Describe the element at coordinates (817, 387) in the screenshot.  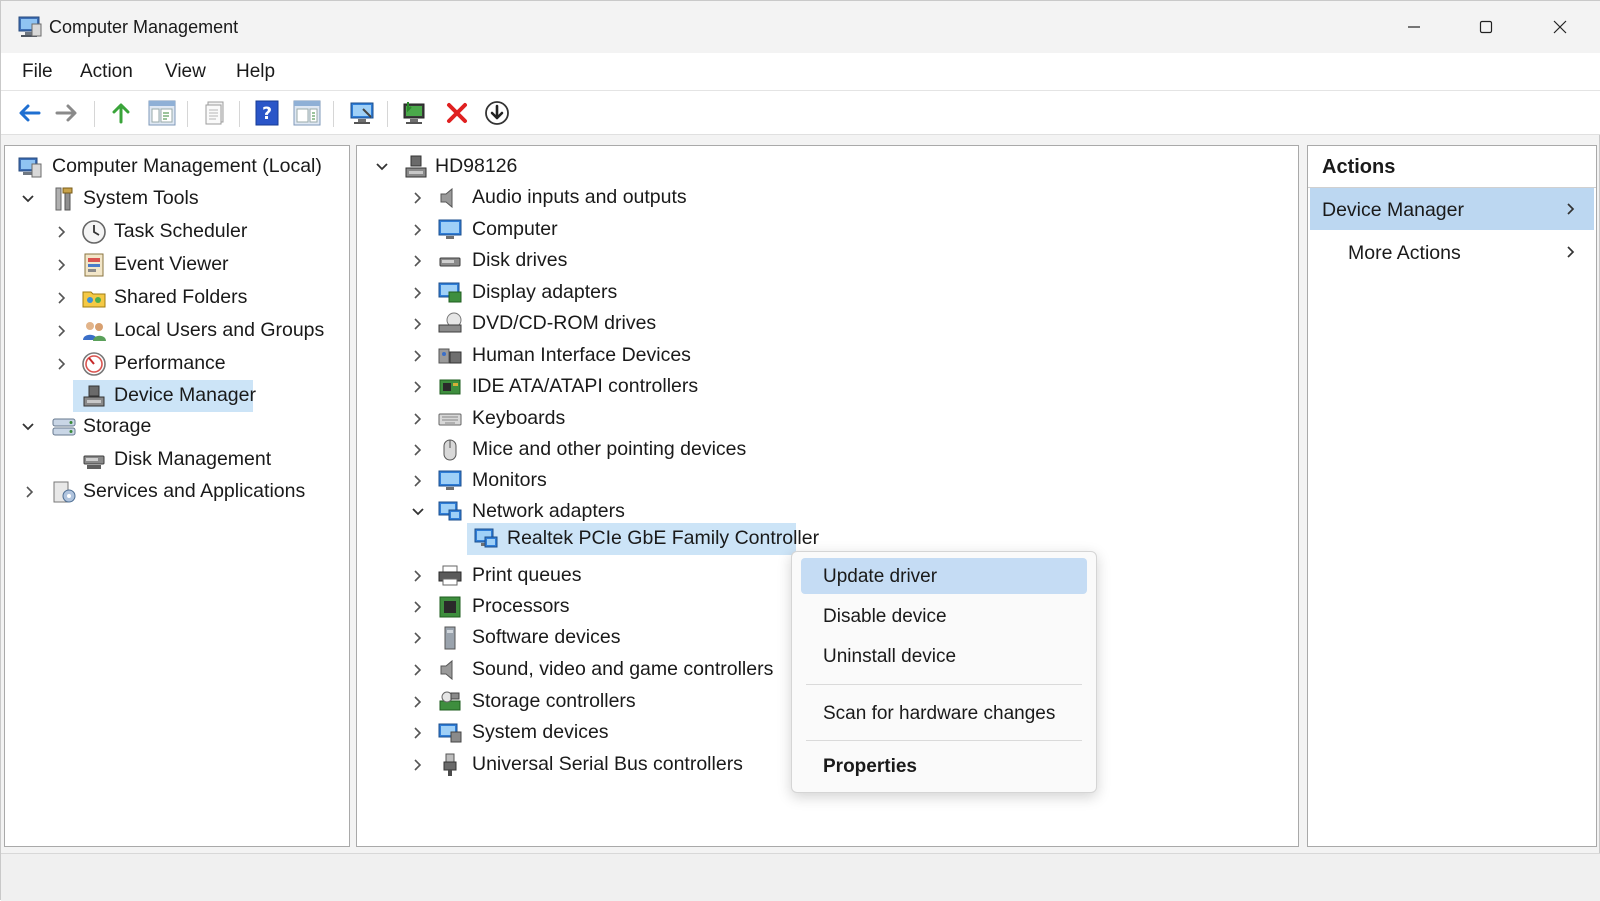
I see `tree-item-ide-ata-atapi-controllers: IDE ATA/ATAPI controllers` at that location.